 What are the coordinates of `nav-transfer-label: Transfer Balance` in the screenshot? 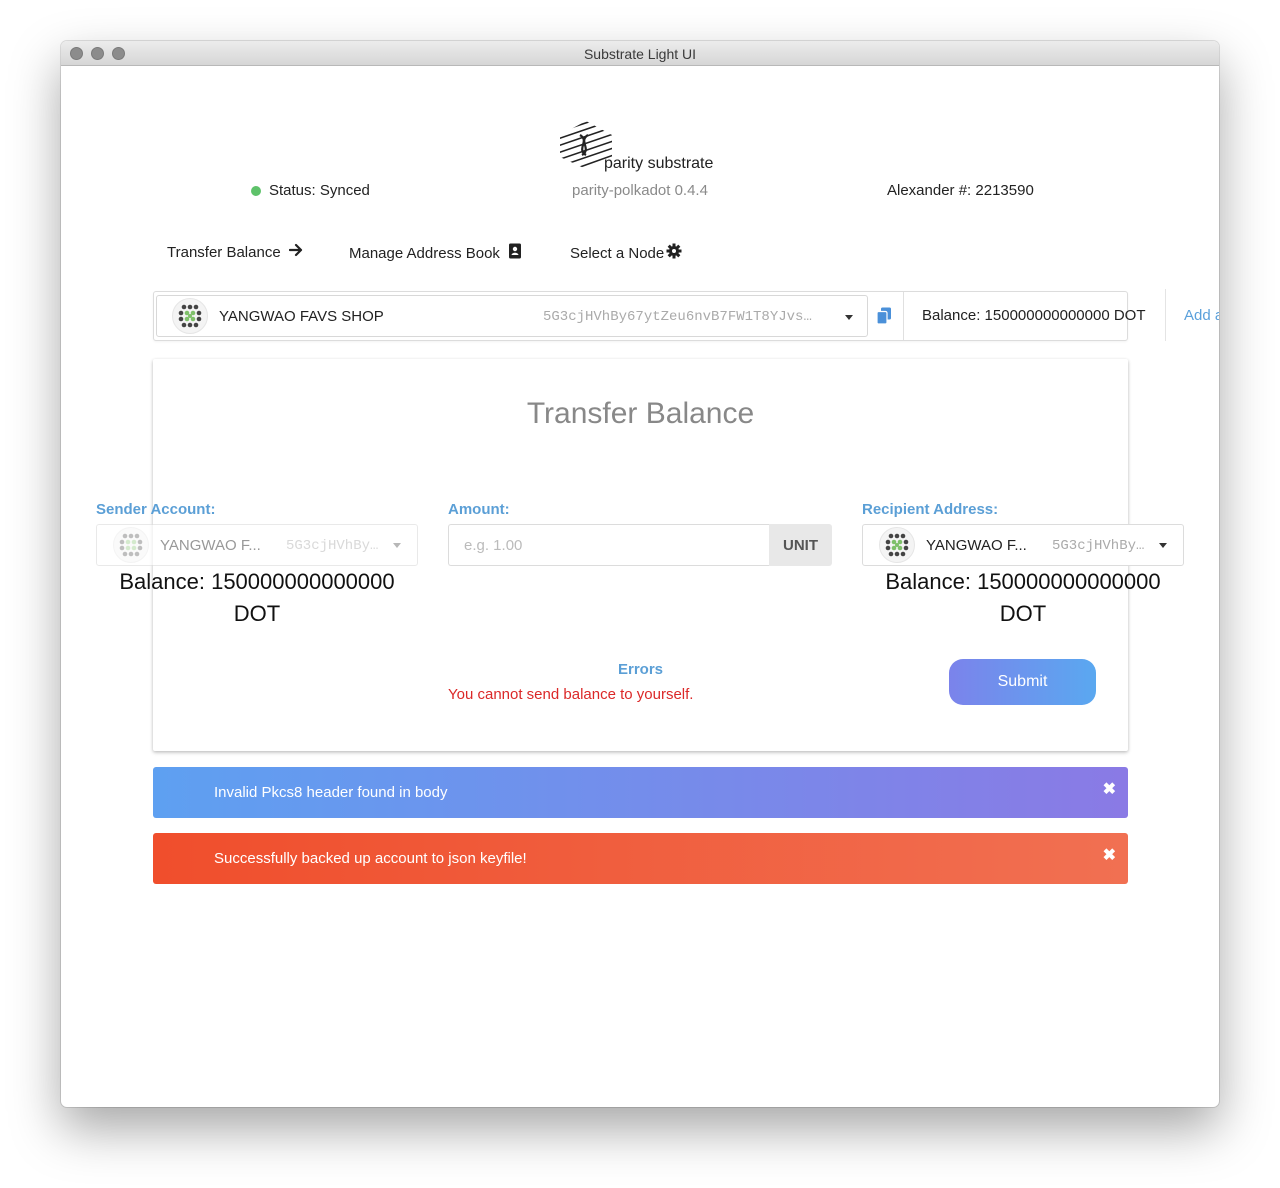 It's located at (224, 252).